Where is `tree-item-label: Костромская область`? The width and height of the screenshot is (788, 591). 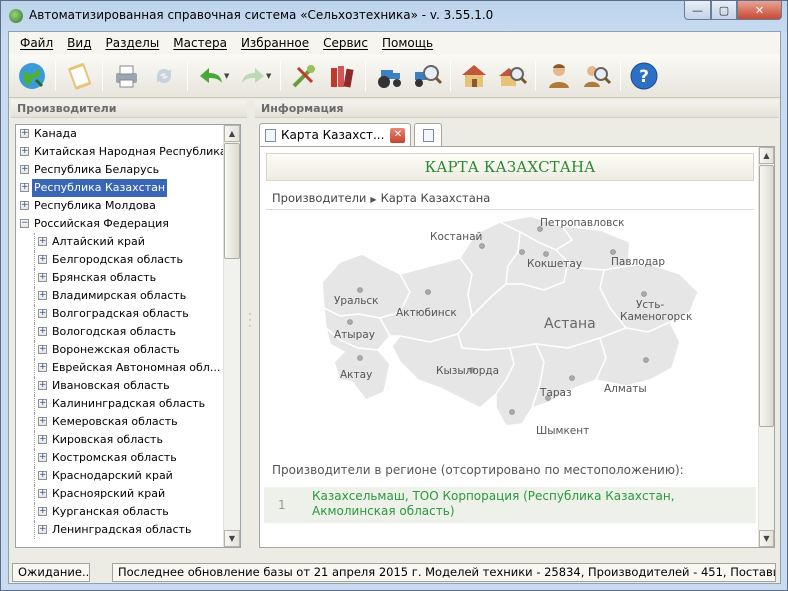 tree-item-label: Костромская область is located at coordinates (114, 458).